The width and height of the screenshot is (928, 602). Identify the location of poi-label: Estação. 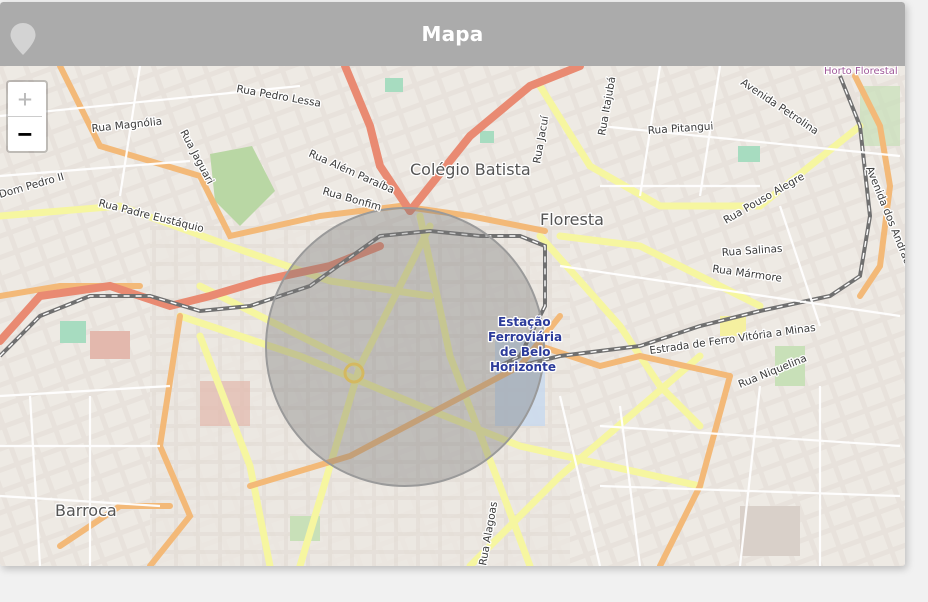
(524, 322).